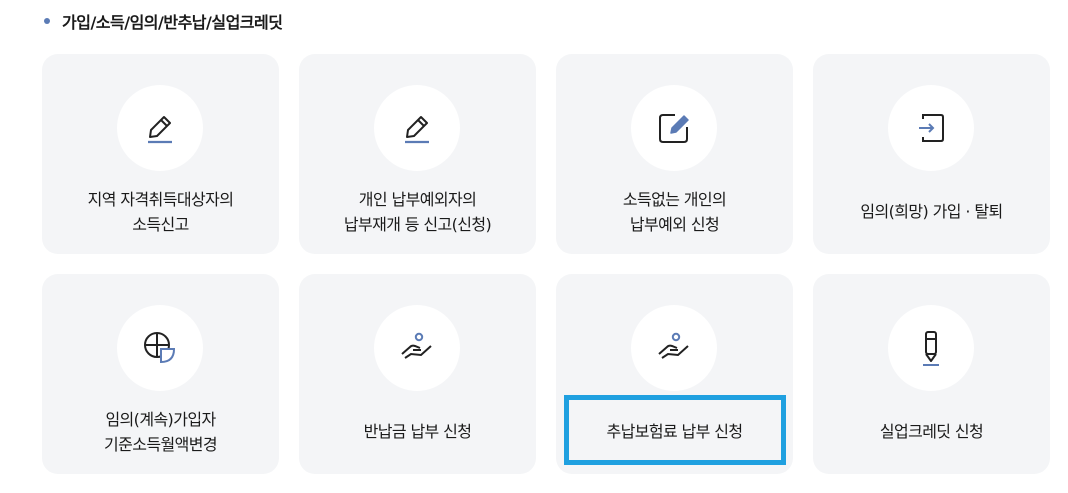  I want to click on card-refund-payment: 반납금 납부 신청, so click(417, 374).